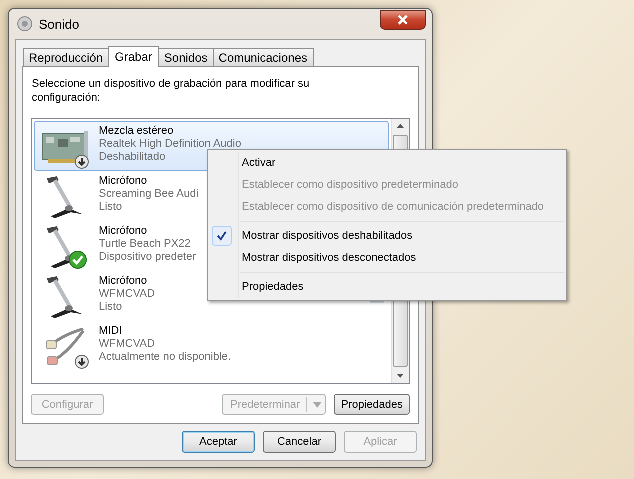 The width and height of the screenshot is (634, 479). What do you see at coordinates (111, 331) in the screenshot?
I see `device-name: MIDI` at bounding box center [111, 331].